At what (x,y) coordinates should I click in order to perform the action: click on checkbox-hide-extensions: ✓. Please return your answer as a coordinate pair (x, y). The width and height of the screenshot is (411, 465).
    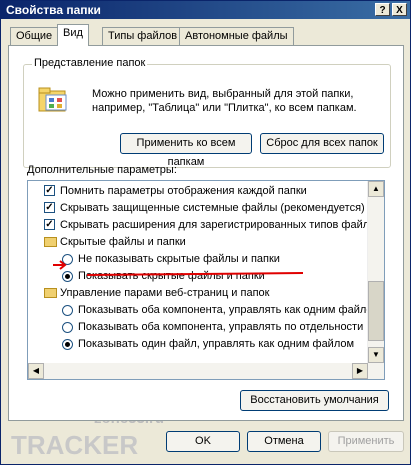
    Looking at the image, I should click on (49, 224).